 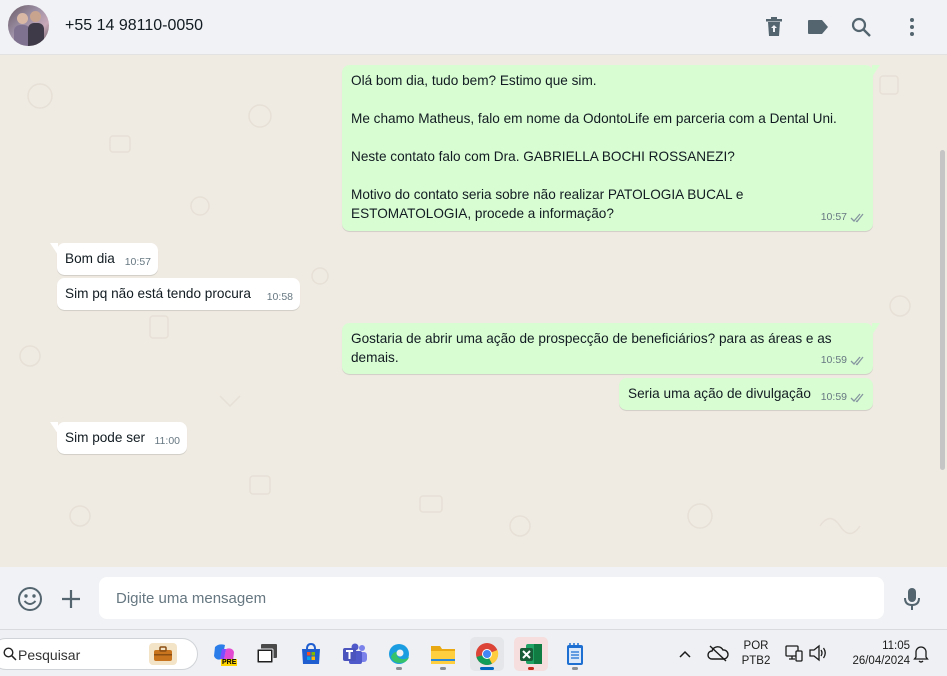 I want to click on store-icon, so click(x=311, y=654).